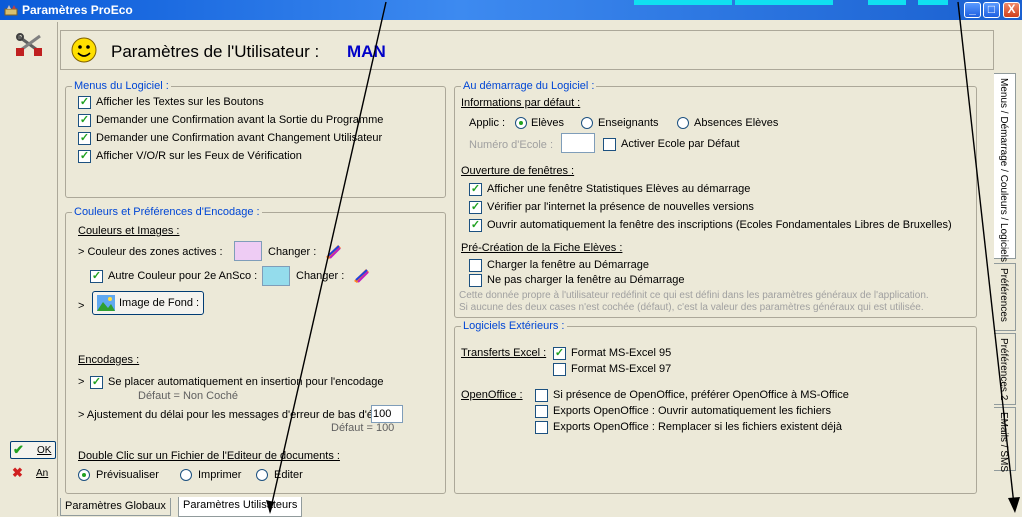 Image resolution: width=1022 pixels, height=517 pixels. What do you see at coordinates (288, 475) in the screenshot?
I see `dblclick-option-label: Editer` at bounding box center [288, 475].